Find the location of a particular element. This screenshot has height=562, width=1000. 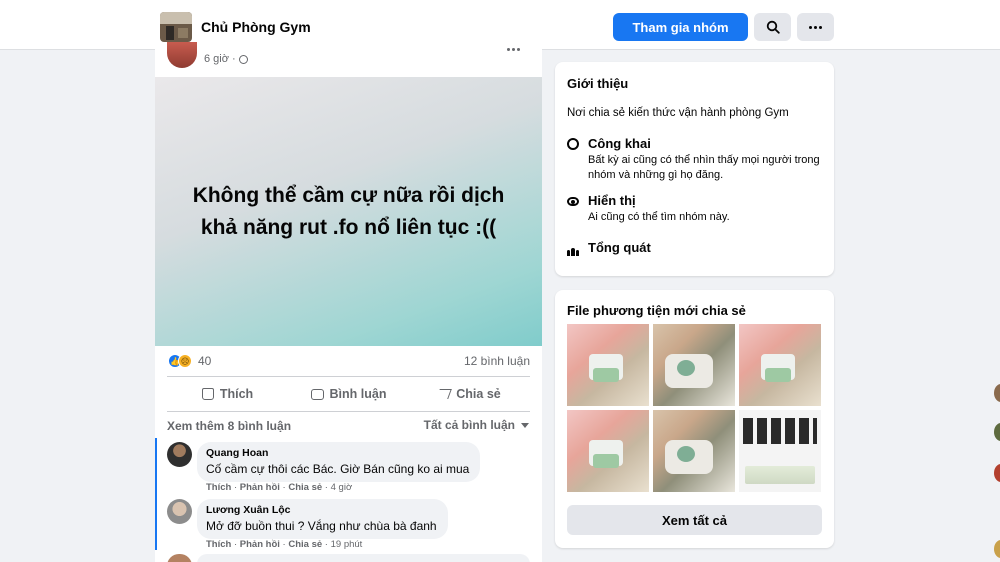

recent-media-card: File phương tiện mới chia sẻ Xem tất cả is located at coordinates (694, 419).